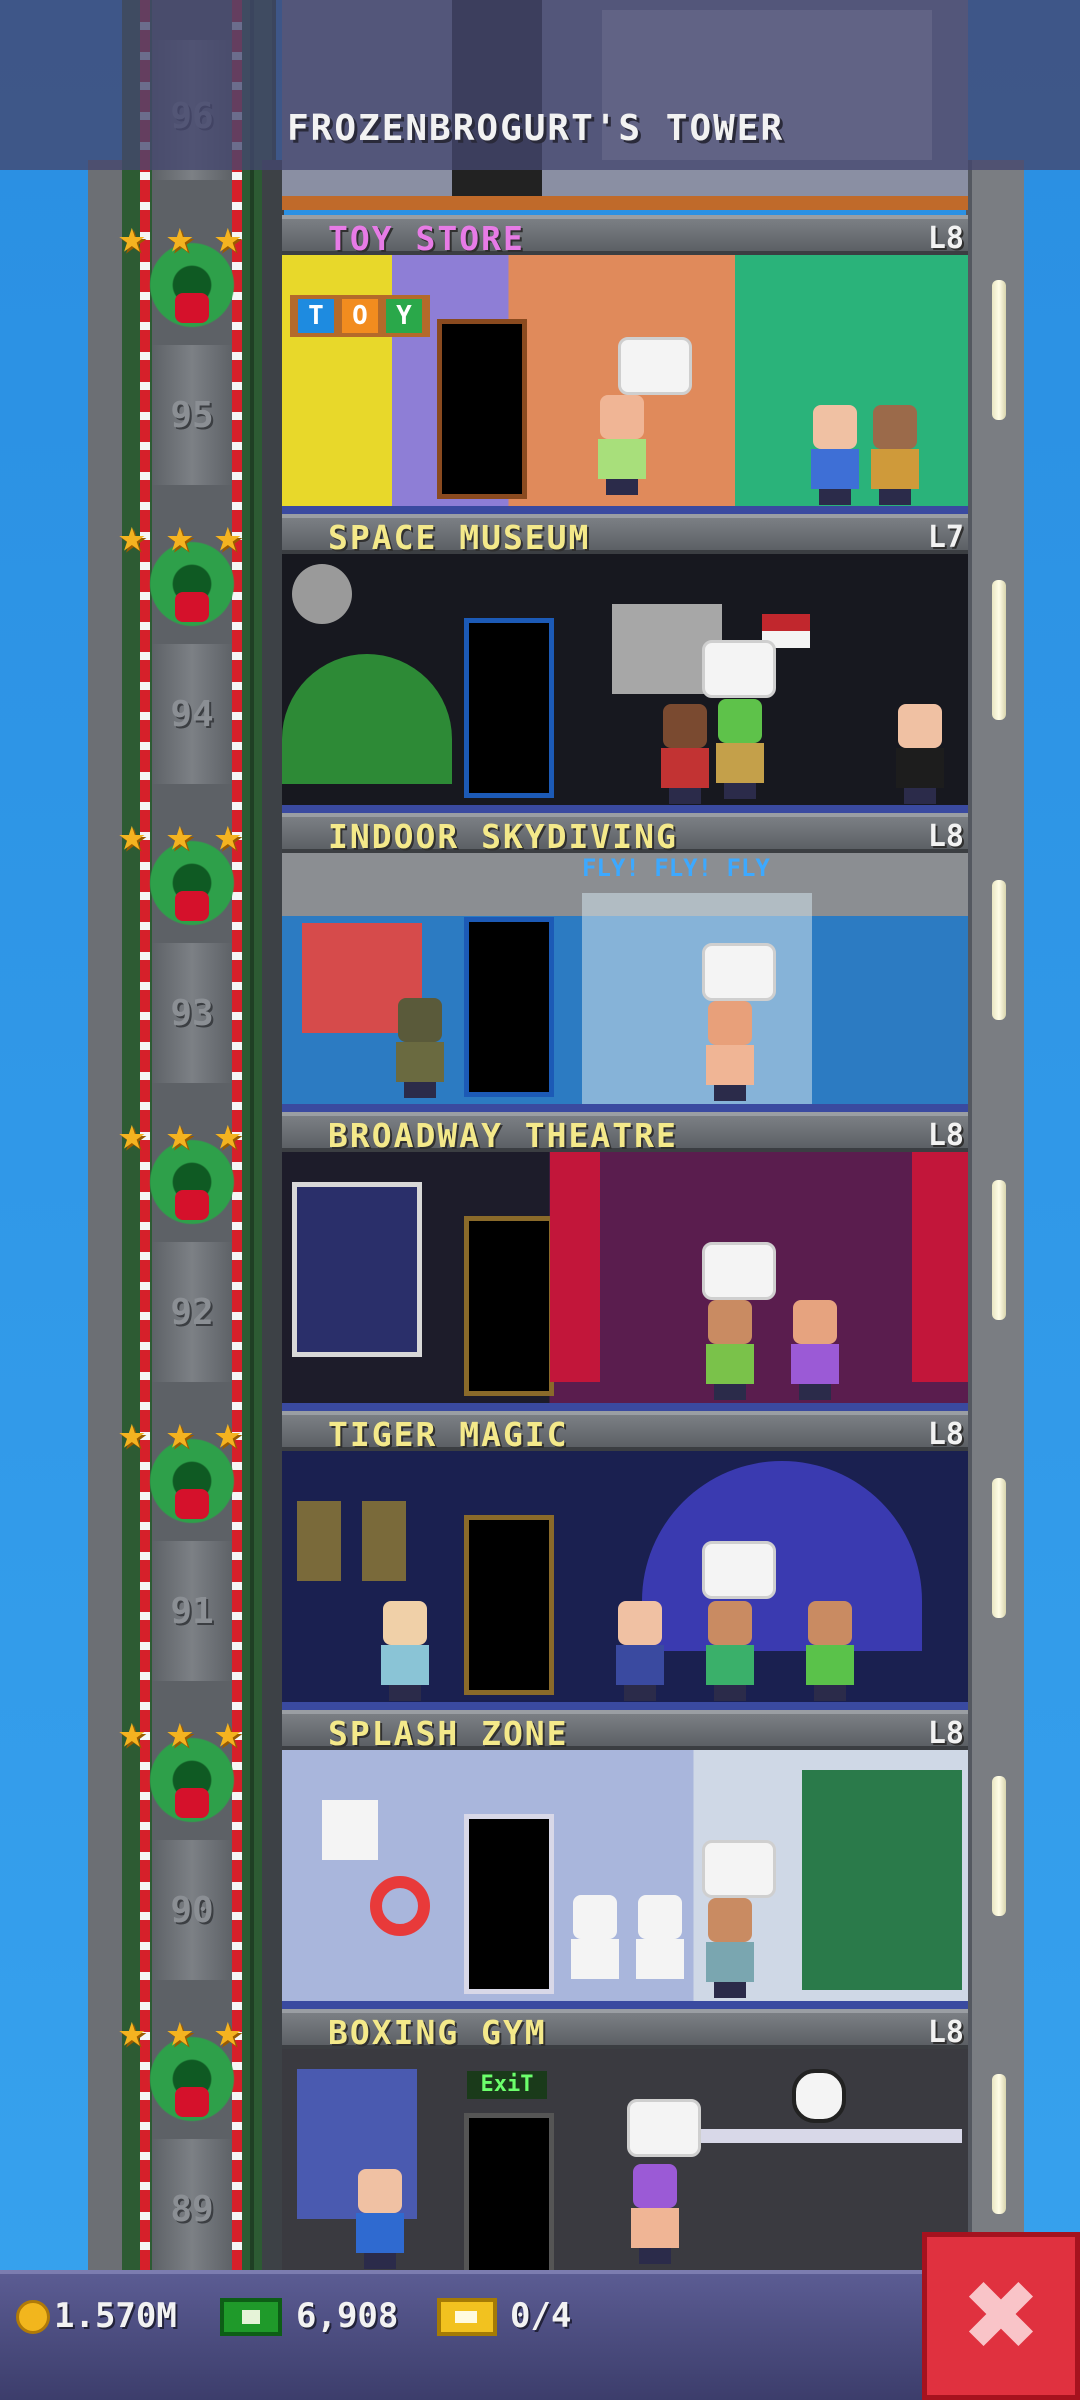  What do you see at coordinates (251, 2317) in the screenshot?
I see `tower-bux-icon` at bounding box center [251, 2317].